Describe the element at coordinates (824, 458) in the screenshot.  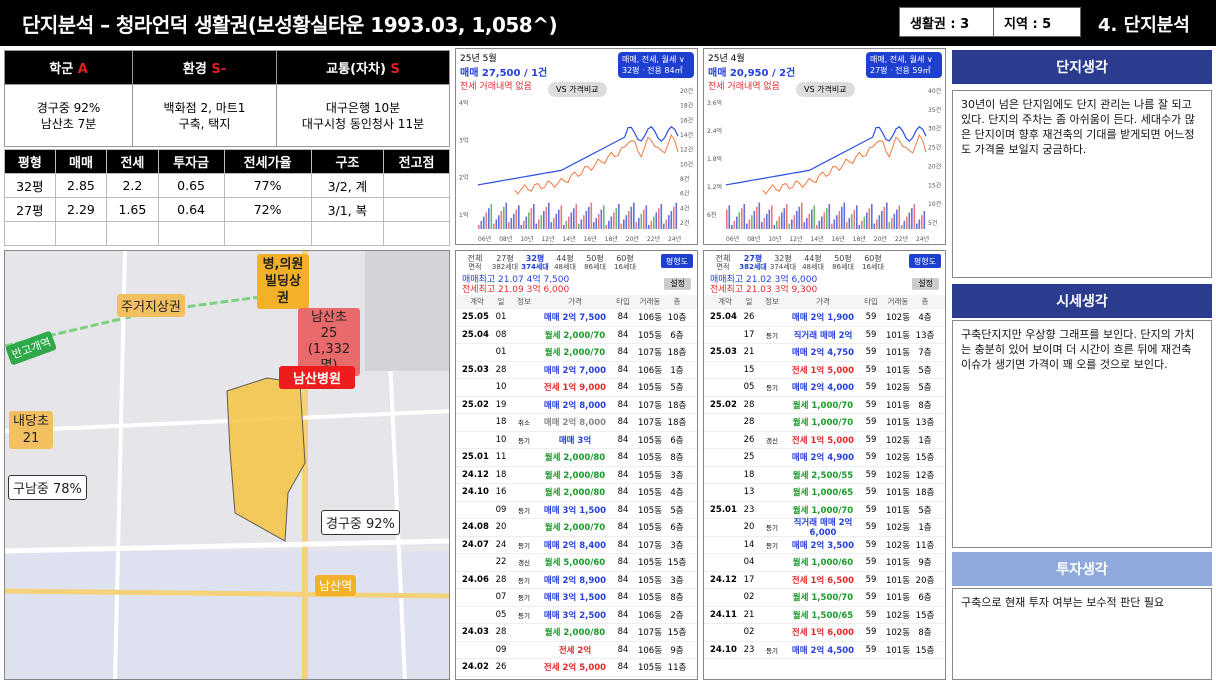
I see `tx-row: 25 매매 2억 4,900 59 102동 15층` at that location.